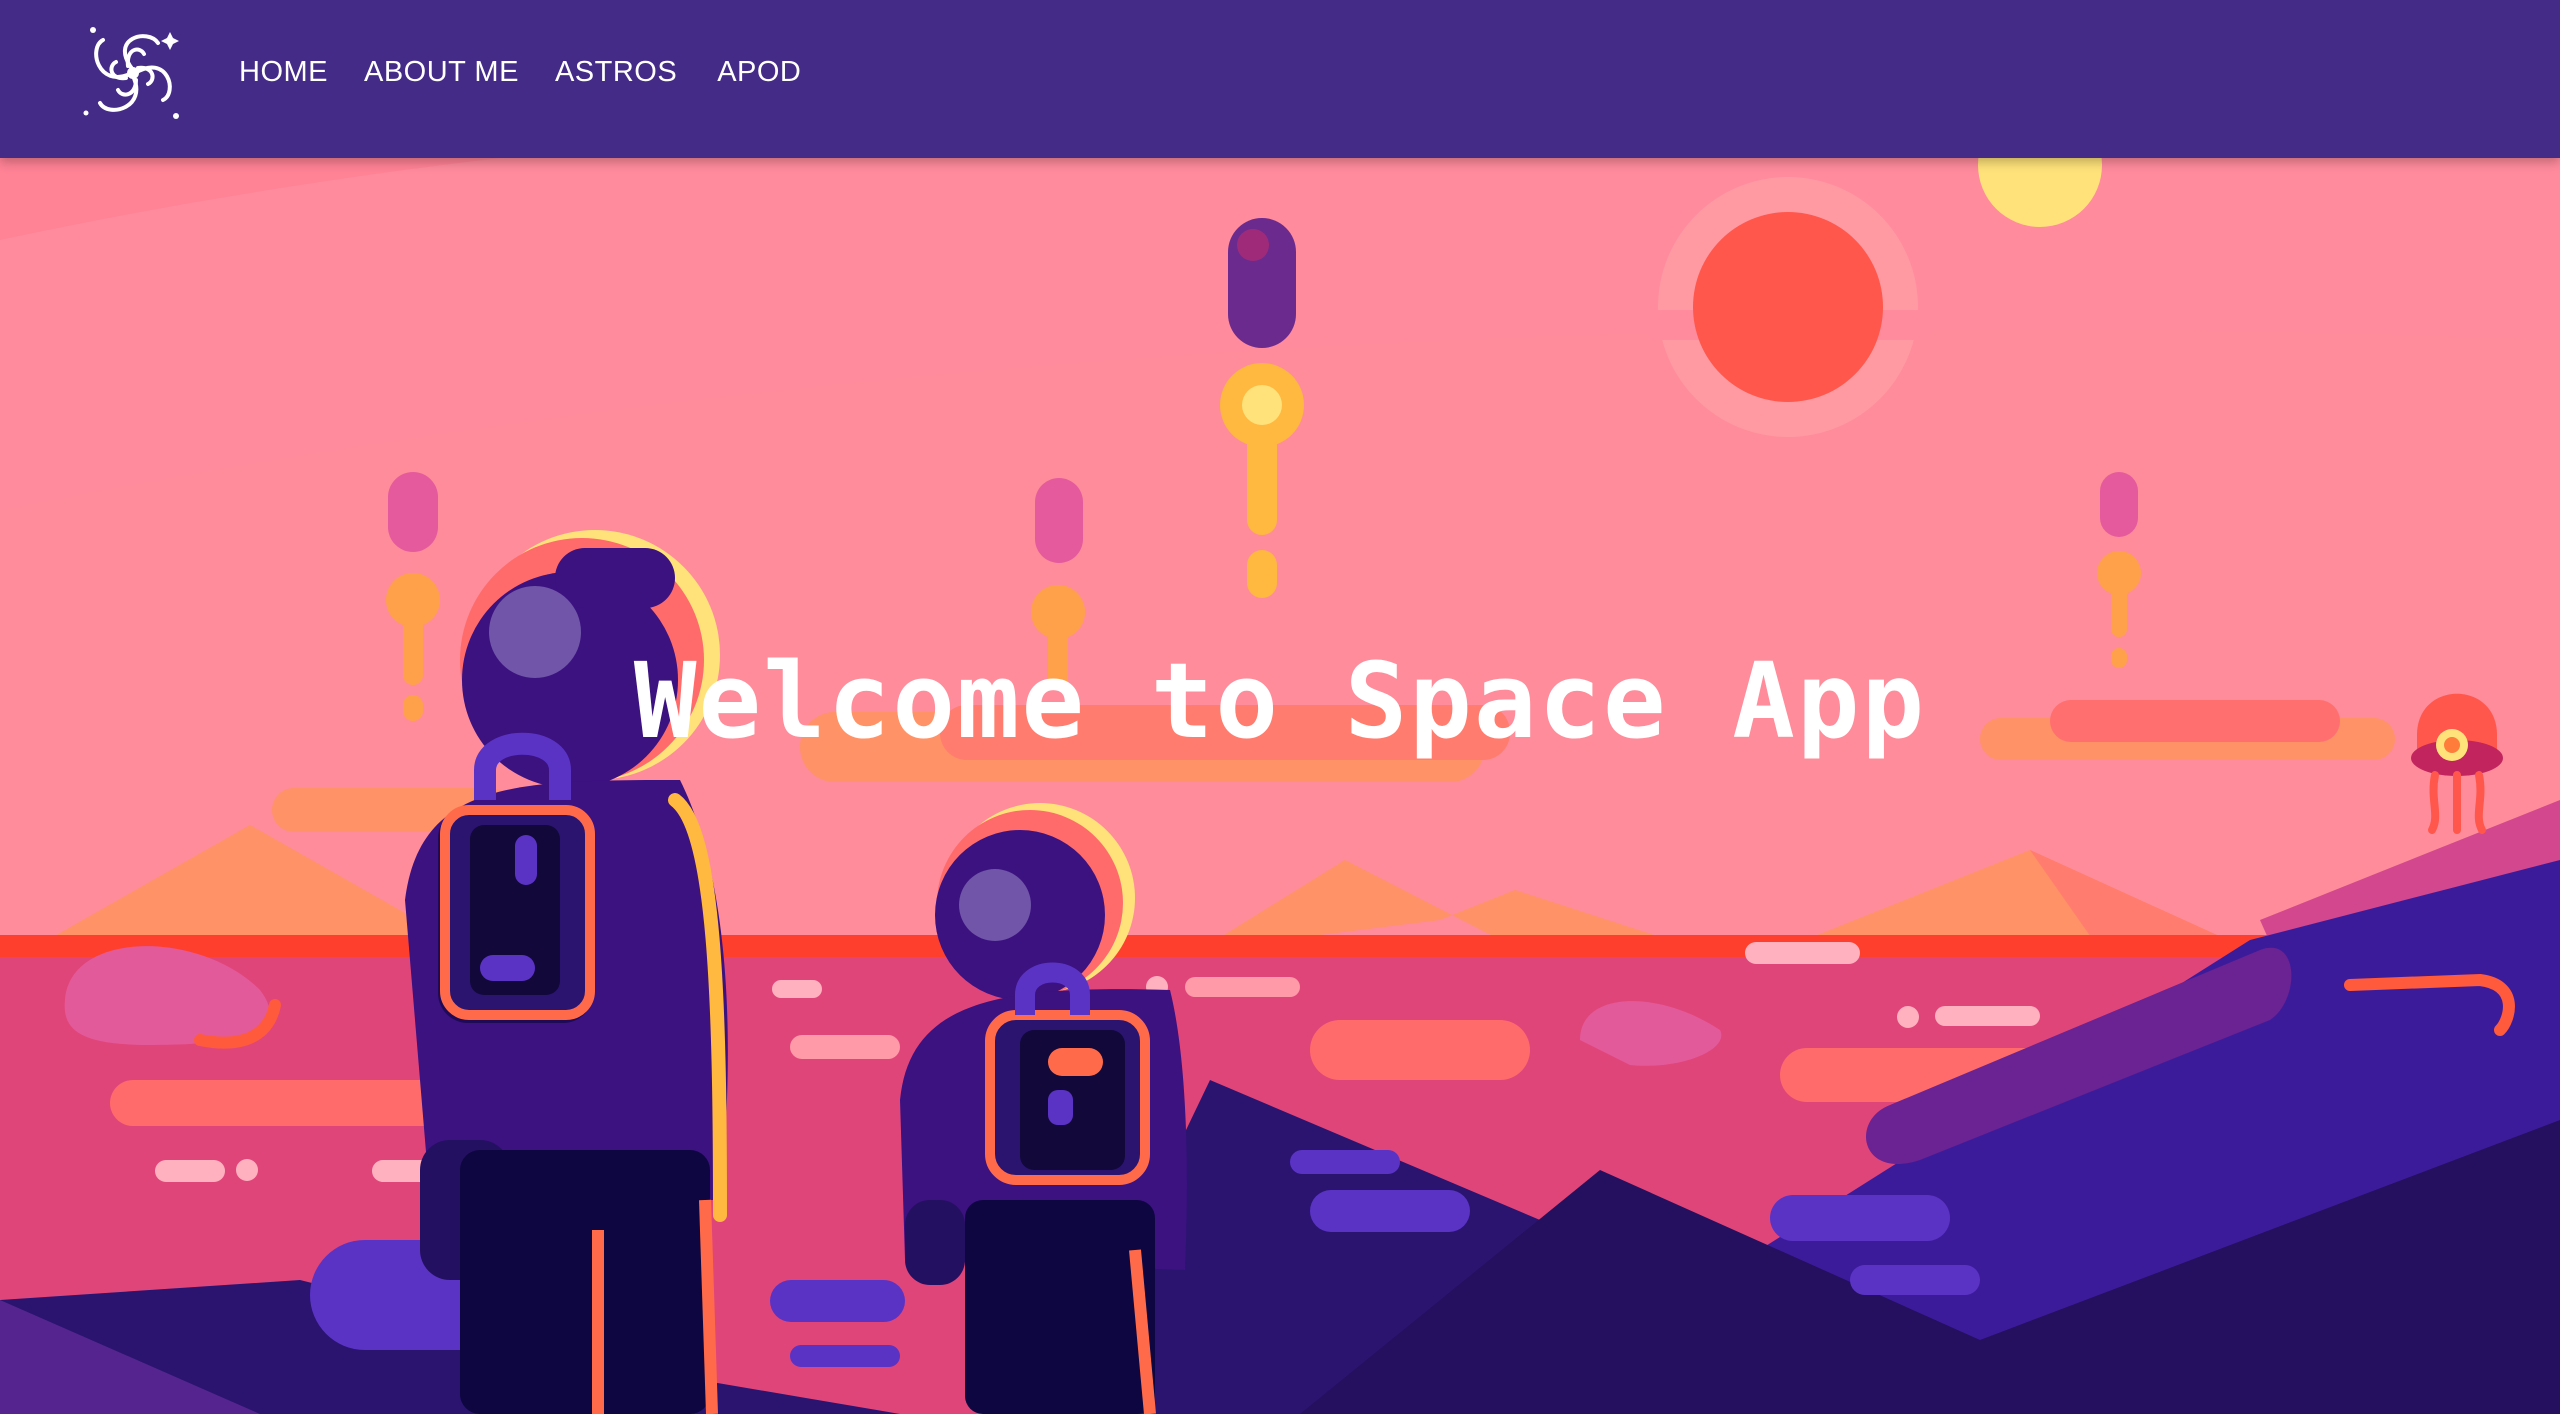  Describe the element at coordinates (1280, 79) in the screenshot. I see `top-navbar: HOME ABOUT ME ASTROS APOD` at that location.